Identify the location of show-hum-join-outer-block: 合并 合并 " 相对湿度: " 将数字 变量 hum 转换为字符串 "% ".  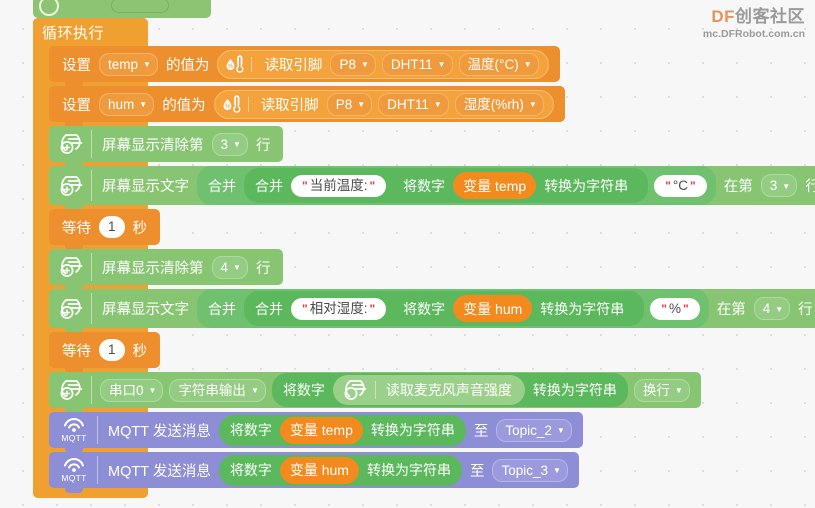
(453, 308).